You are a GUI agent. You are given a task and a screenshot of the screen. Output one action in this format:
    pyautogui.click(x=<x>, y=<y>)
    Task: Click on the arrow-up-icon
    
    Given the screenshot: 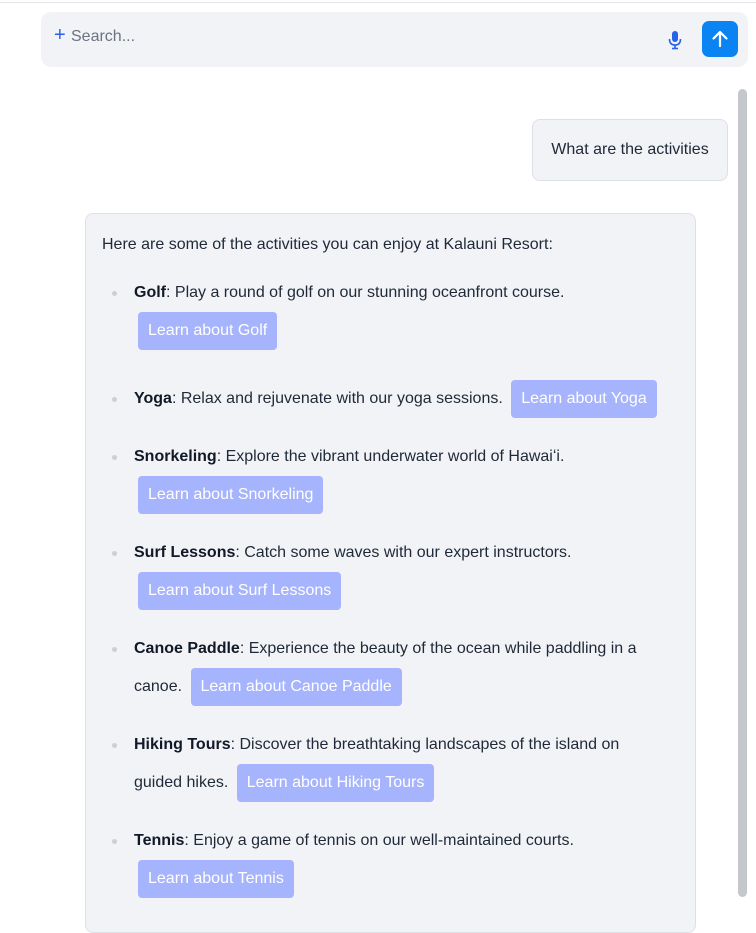 What is the action you would take?
    pyautogui.click(x=720, y=39)
    